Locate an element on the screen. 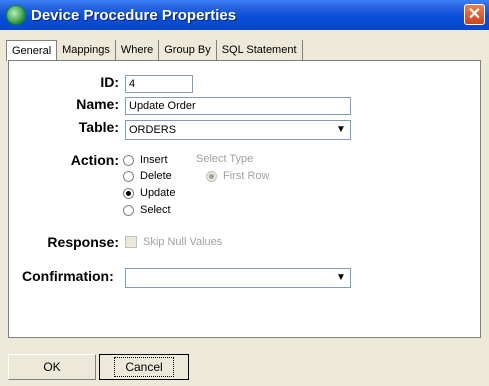  action-insert-radio: Insert is located at coordinates (145, 160).